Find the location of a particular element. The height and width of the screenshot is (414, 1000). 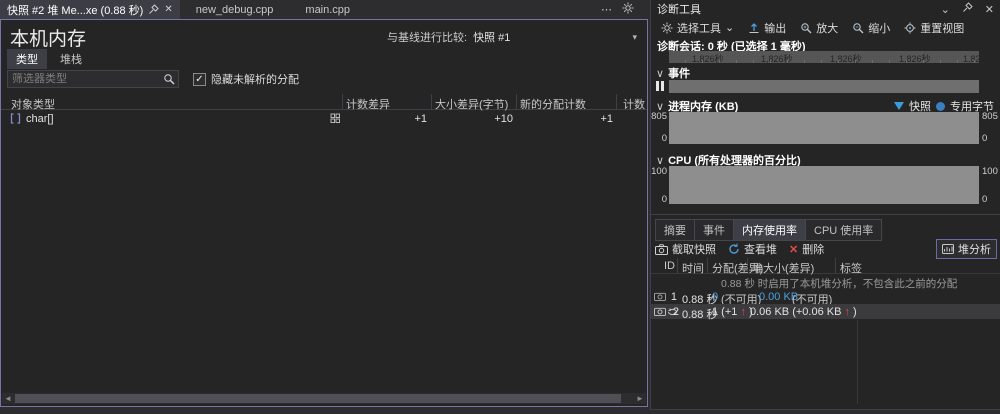

output-label: 输出 is located at coordinates (775, 28).